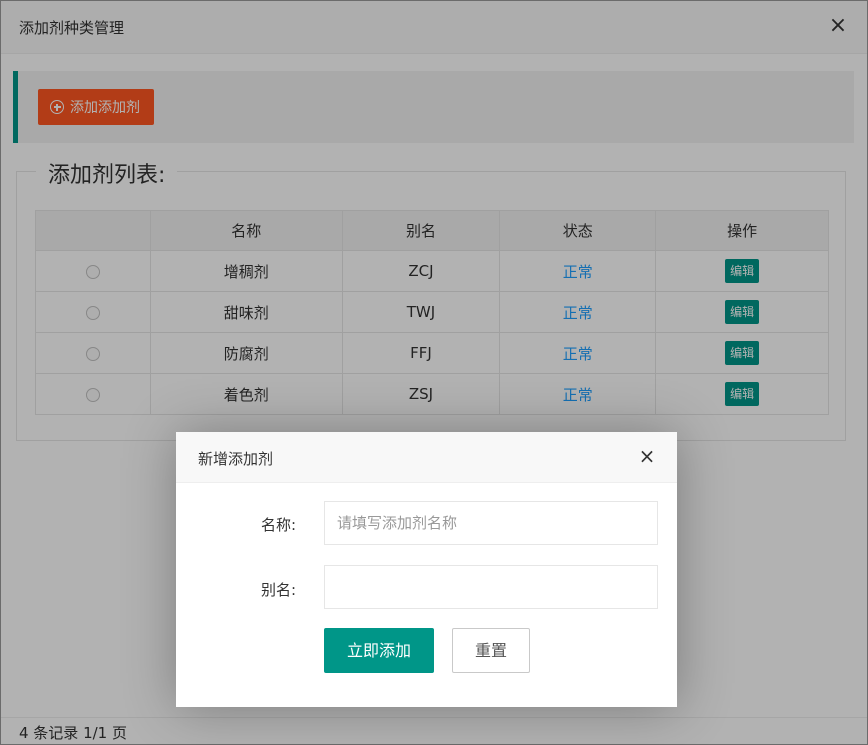 Image resolution: width=868 pixels, height=745 pixels. I want to click on dialog-header: 新增添加剂 ×, so click(426, 457).